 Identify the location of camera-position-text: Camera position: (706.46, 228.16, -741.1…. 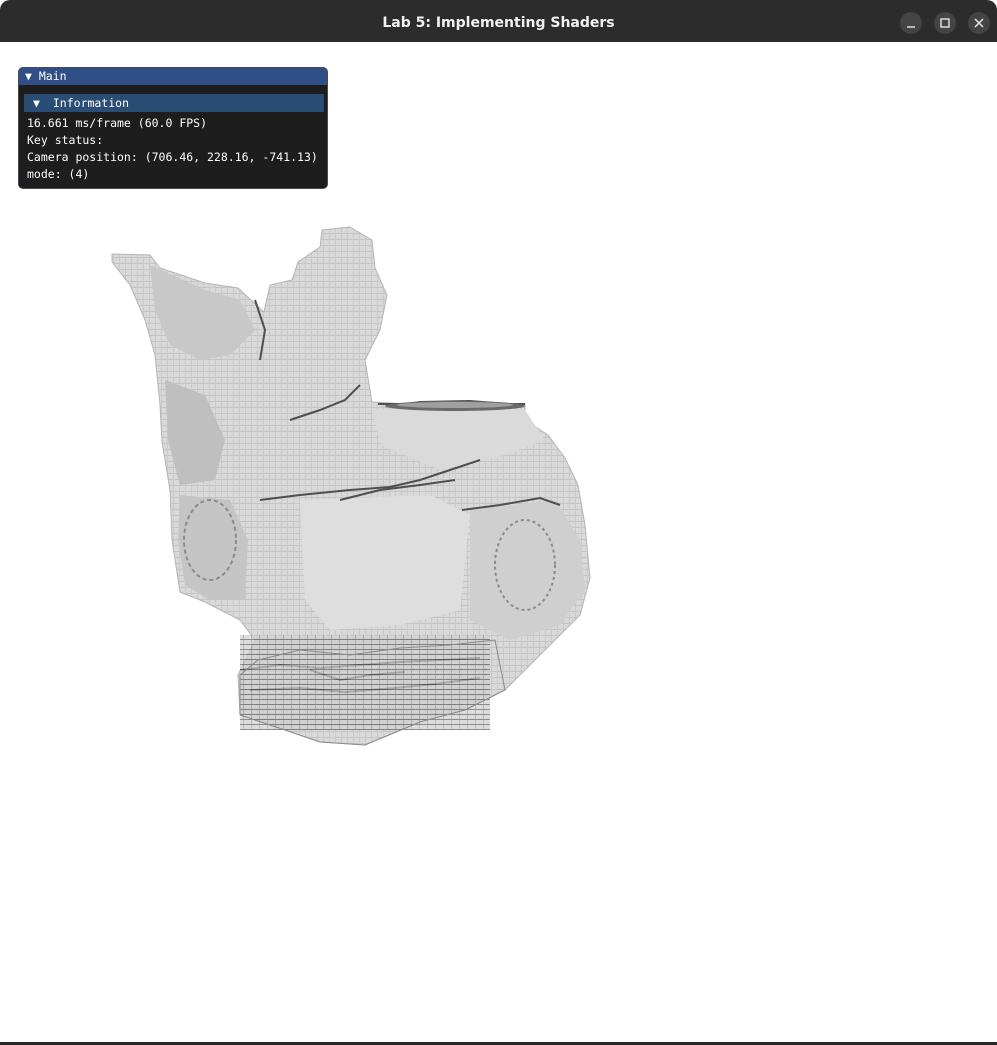
(172, 157).